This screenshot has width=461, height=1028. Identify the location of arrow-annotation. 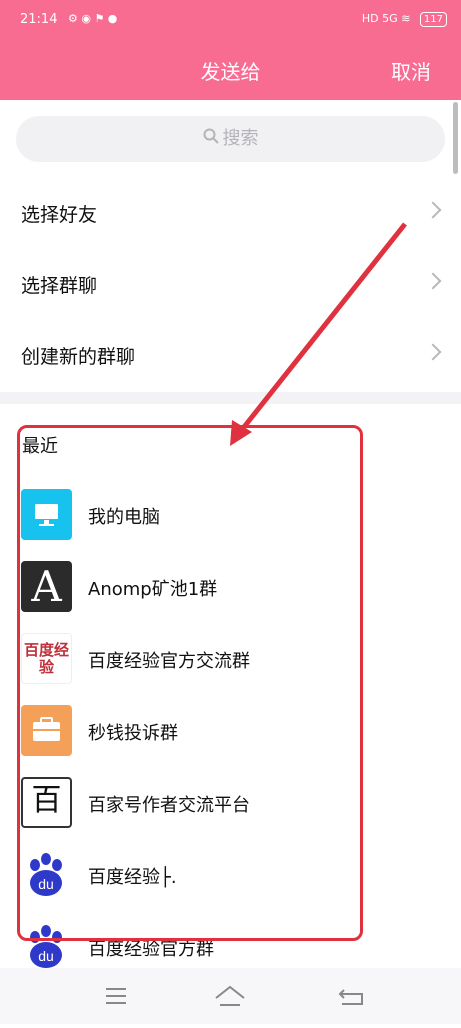
(318, 334).